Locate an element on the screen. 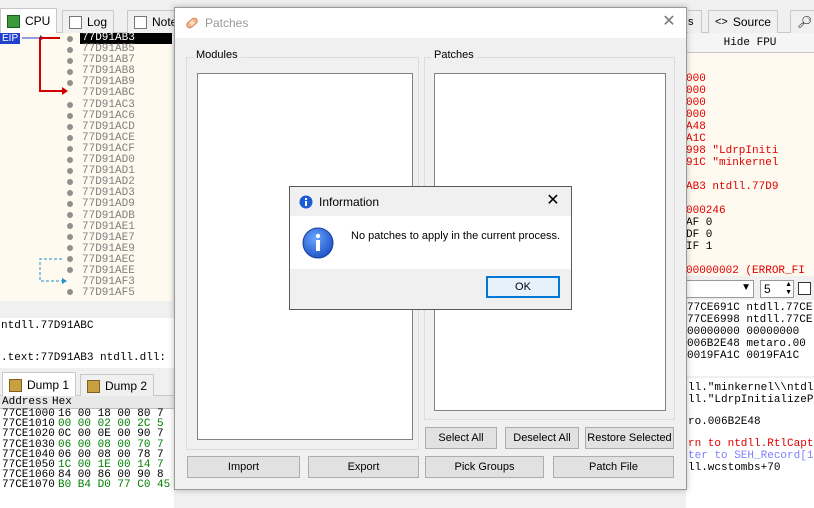  stack-row: 006B2E48 metaro.00 is located at coordinates (746, 344).